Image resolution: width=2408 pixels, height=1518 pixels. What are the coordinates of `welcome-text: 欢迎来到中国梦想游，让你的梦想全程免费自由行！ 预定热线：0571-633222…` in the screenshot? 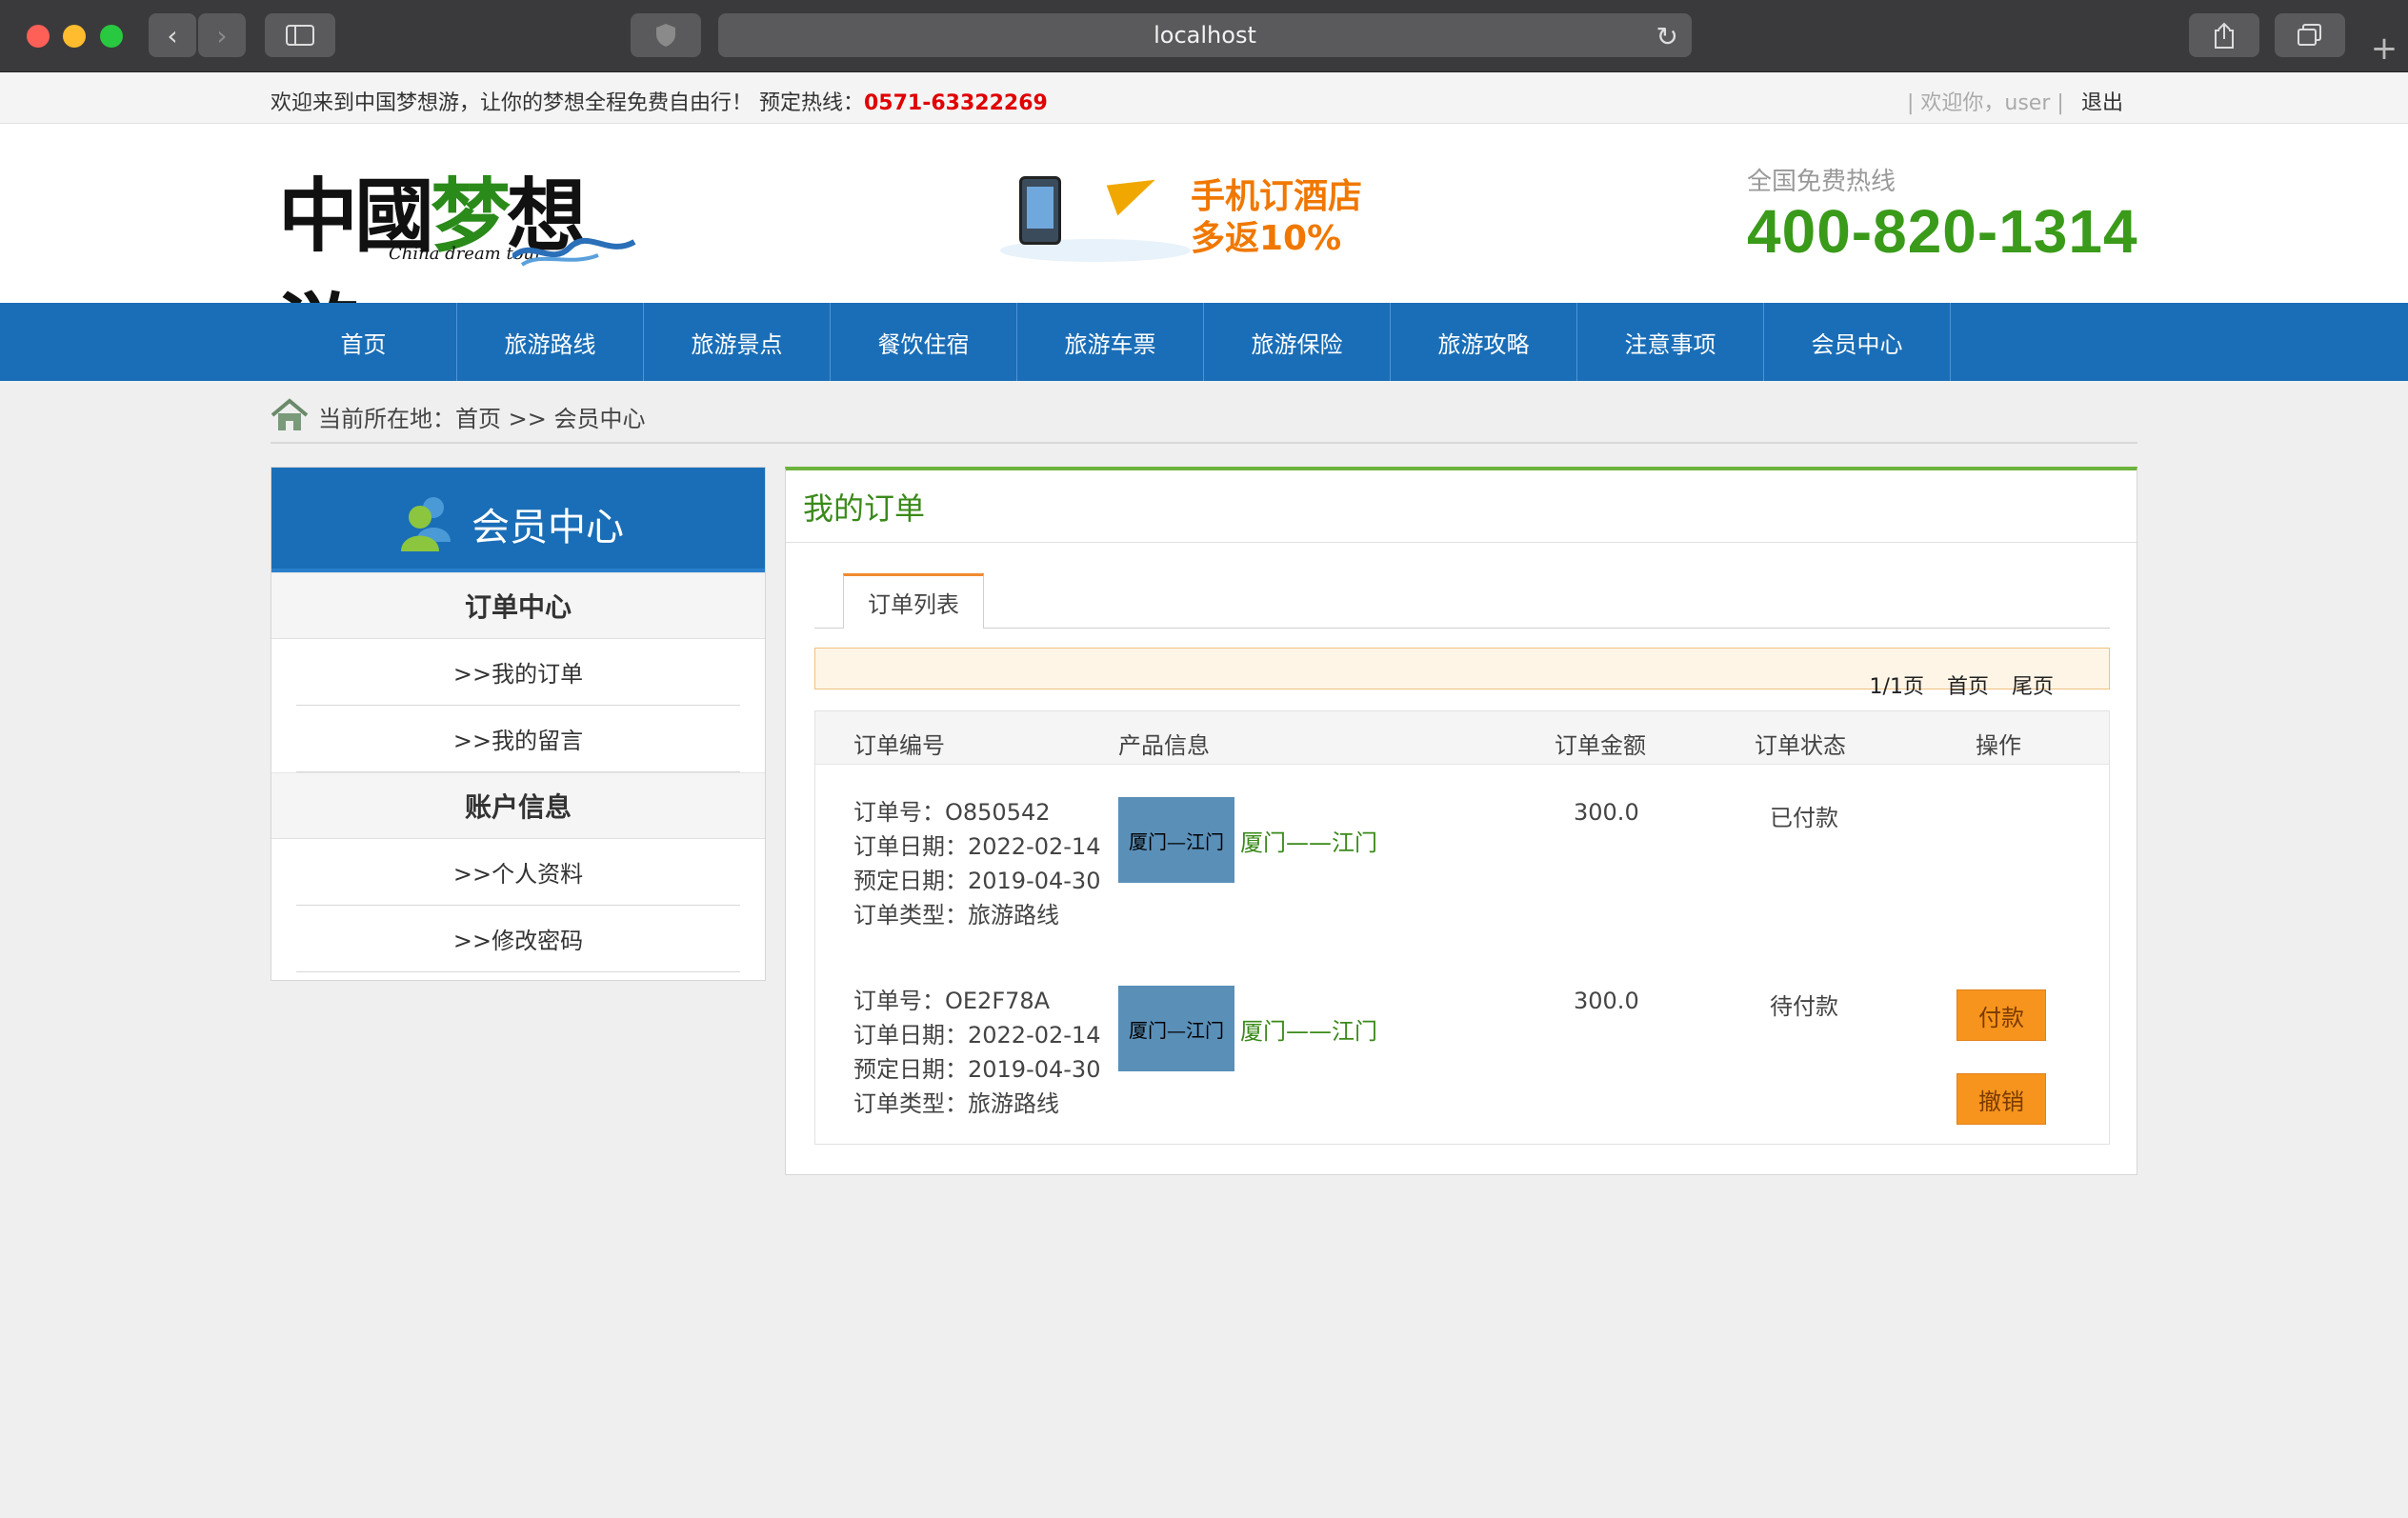 It's located at (659, 101).